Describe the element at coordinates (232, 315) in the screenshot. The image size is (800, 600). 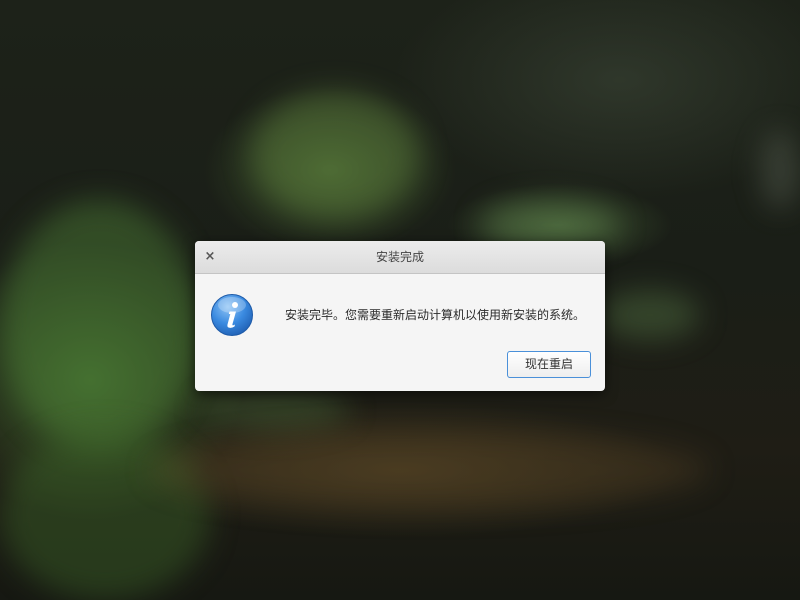
I see `info-icon` at that location.